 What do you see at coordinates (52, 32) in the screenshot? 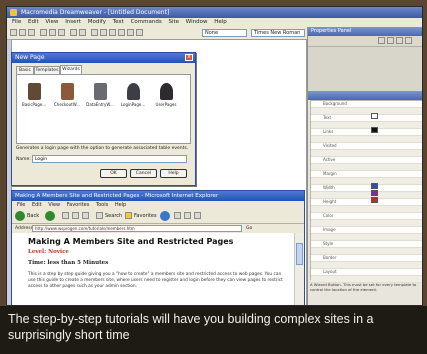
I see `copy-icon` at bounding box center [52, 32].